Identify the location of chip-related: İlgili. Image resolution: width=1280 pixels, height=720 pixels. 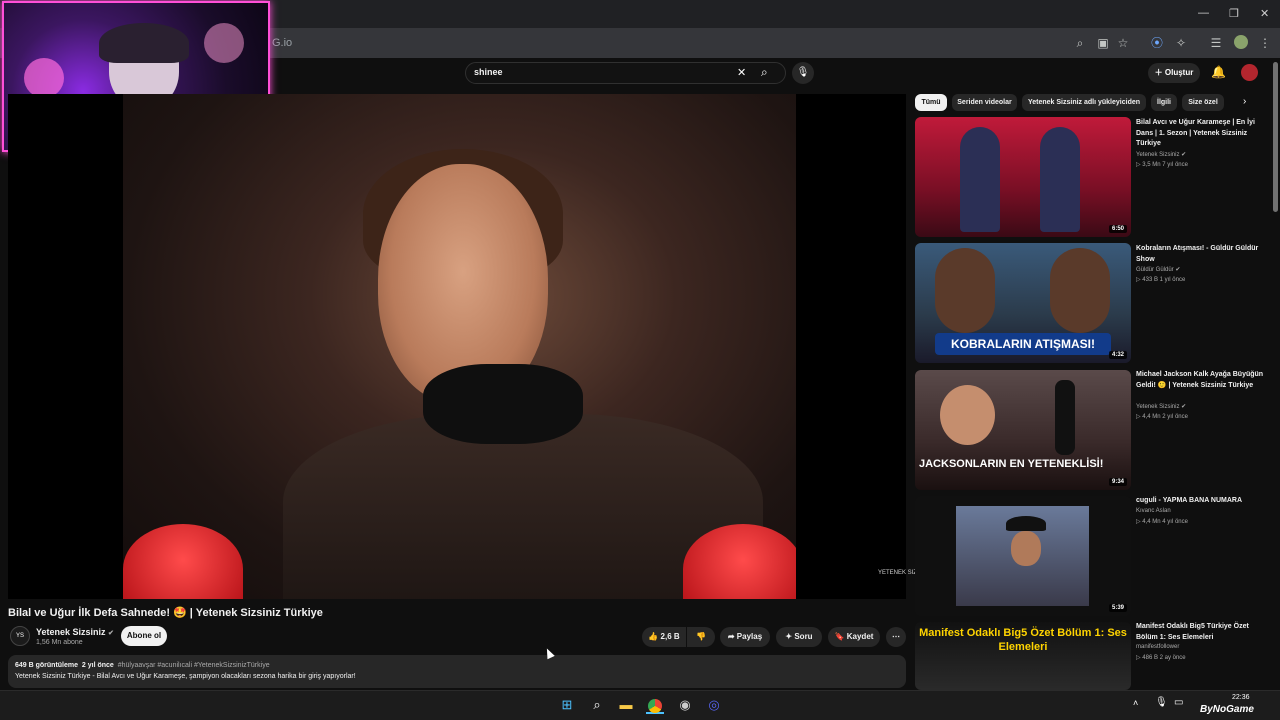
(1164, 102).